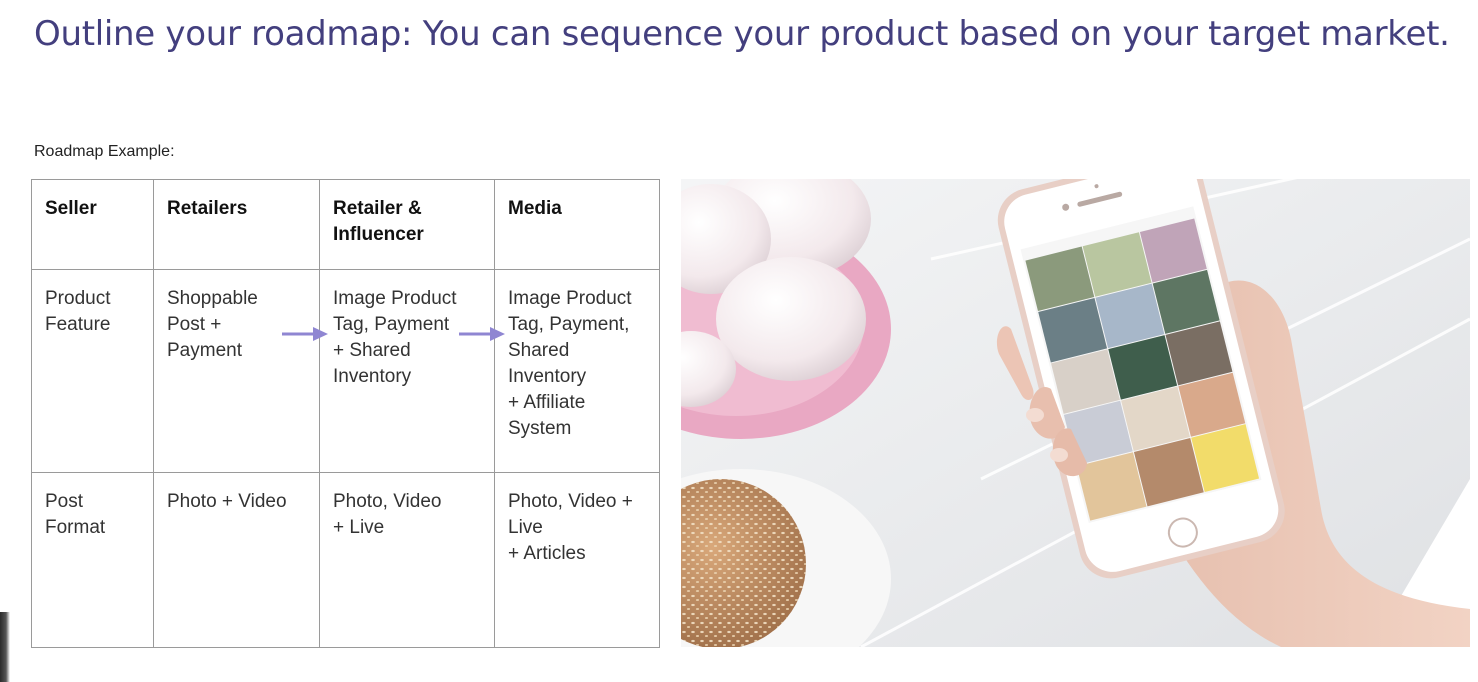  What do you see at coordinates (104, 151) in the screenshot?
I see `roadmap-caption: Roadmap Example:` at bounding box center [104, 151].